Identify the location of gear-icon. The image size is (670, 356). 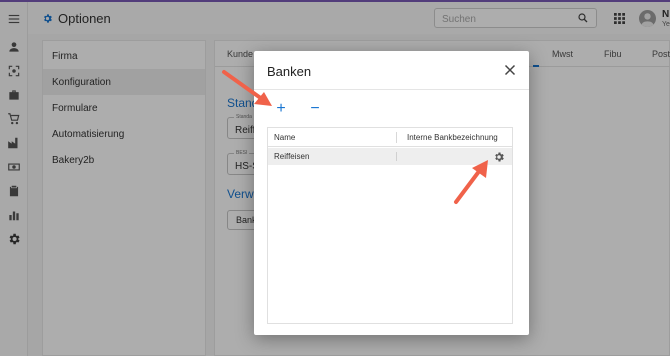
(499, 157).